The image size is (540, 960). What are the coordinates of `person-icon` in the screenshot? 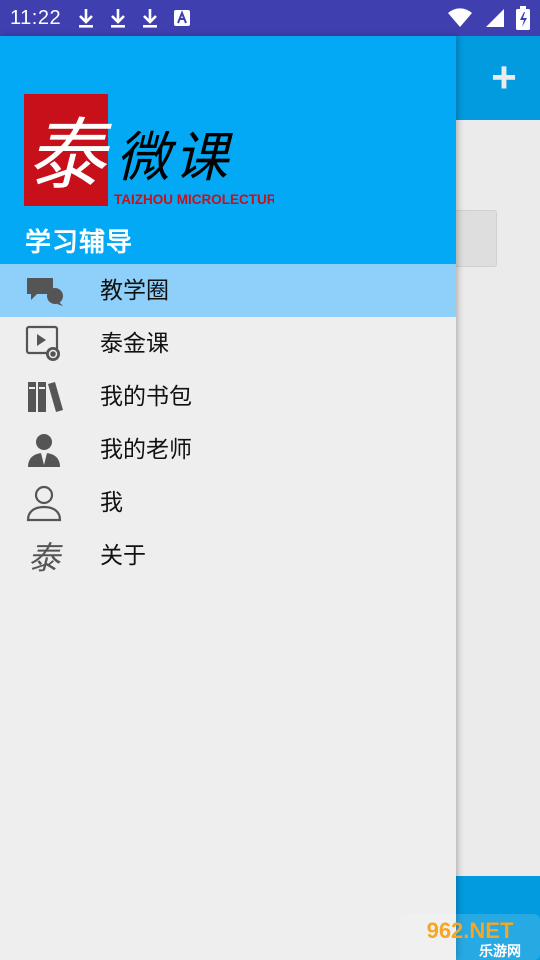 It's located at (44, 503).